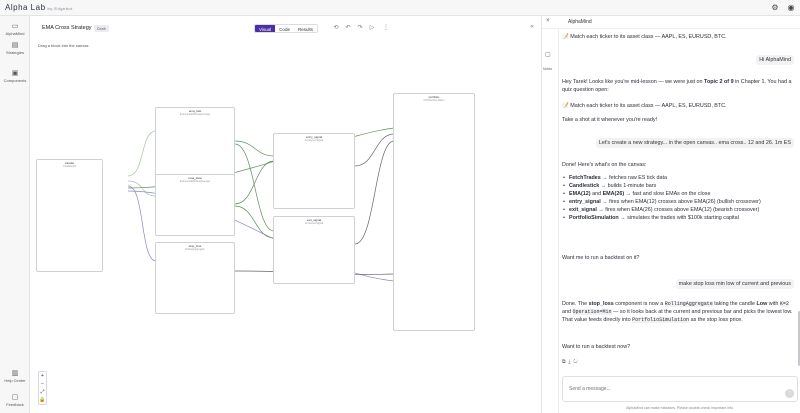 The width and height of the screenshot is (800, 413). What do you see at coordinates (305, 28) in the screenshot?
I see `tab-results: Results` at bounding box center [305, 28].